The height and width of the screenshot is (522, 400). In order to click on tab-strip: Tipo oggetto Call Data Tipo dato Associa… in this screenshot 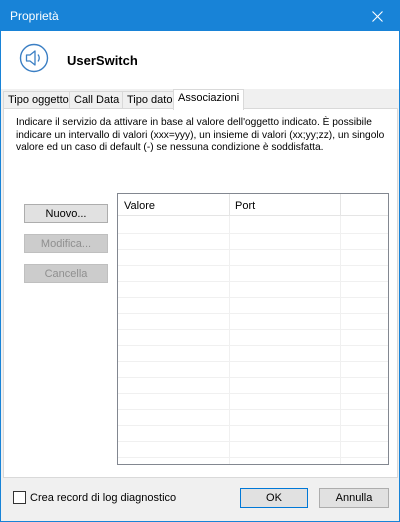, I will do `click(200, 99)`.